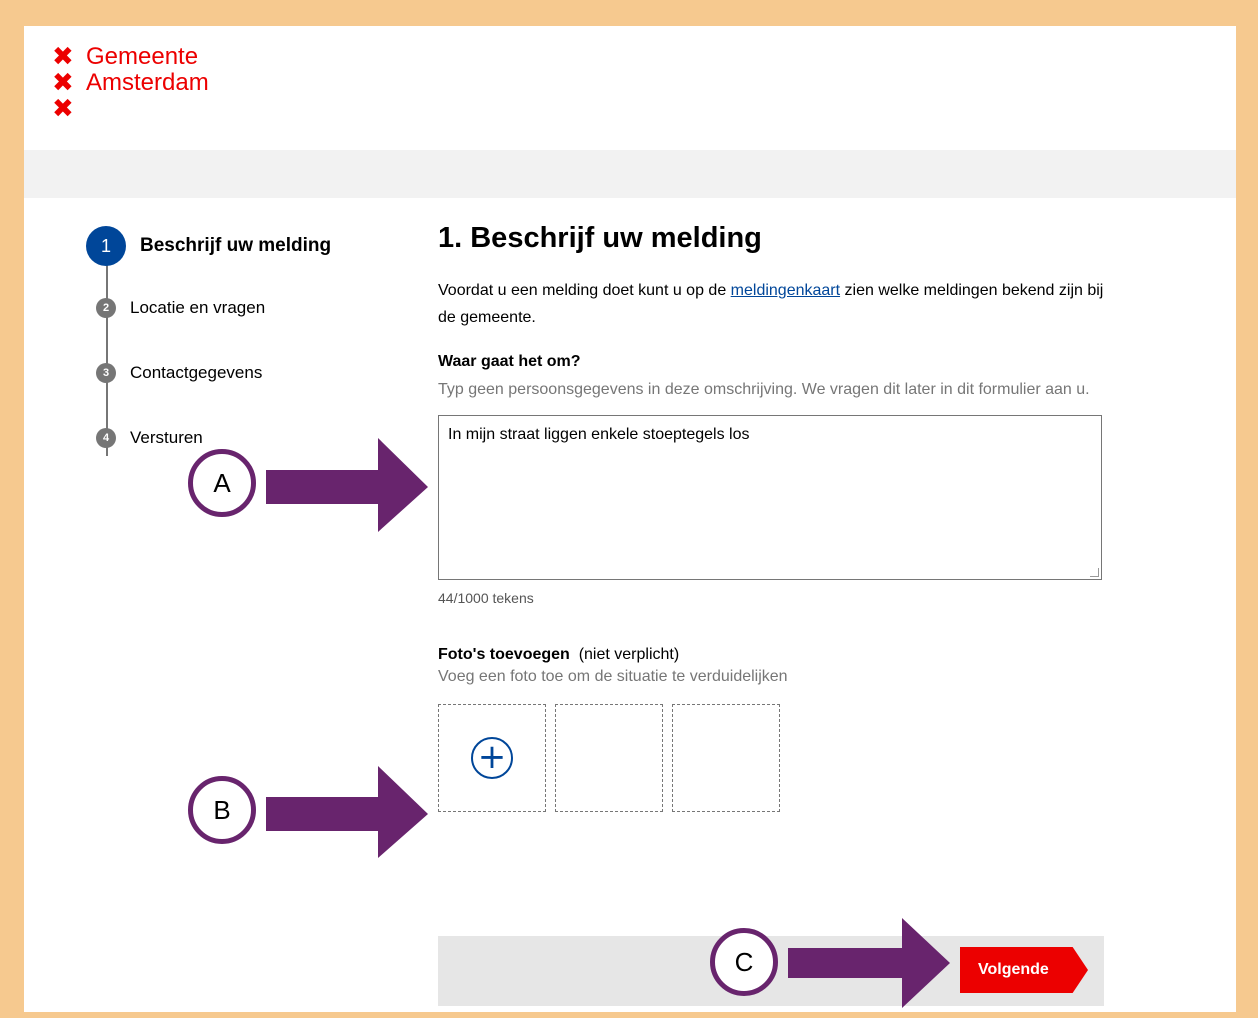  What do you see at coordinates (785, 290) in the screenshot?
I see `meldingenkaart-link: meldingenkaart` at bounding box center [785, 290].